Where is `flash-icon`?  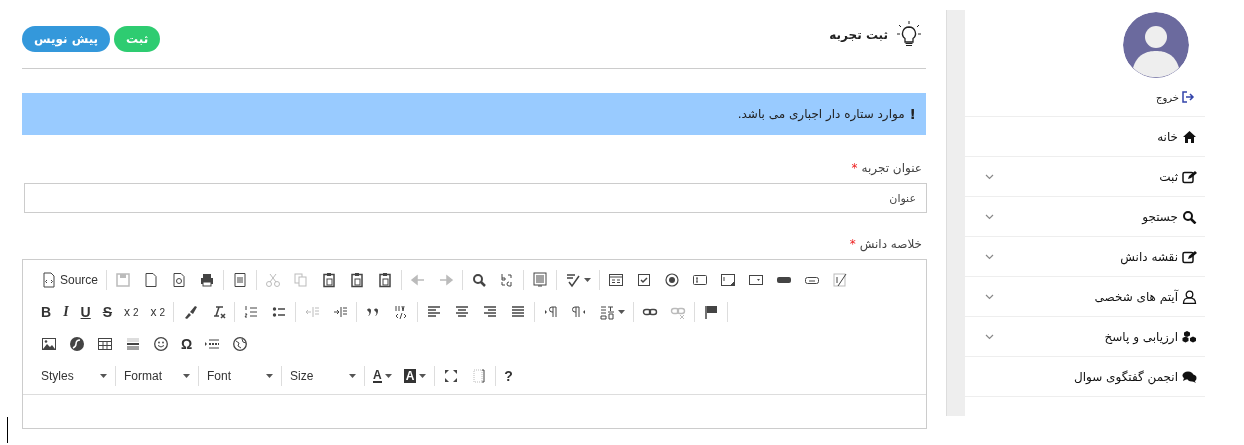
flash-icon is located at coordinates (77, 344).